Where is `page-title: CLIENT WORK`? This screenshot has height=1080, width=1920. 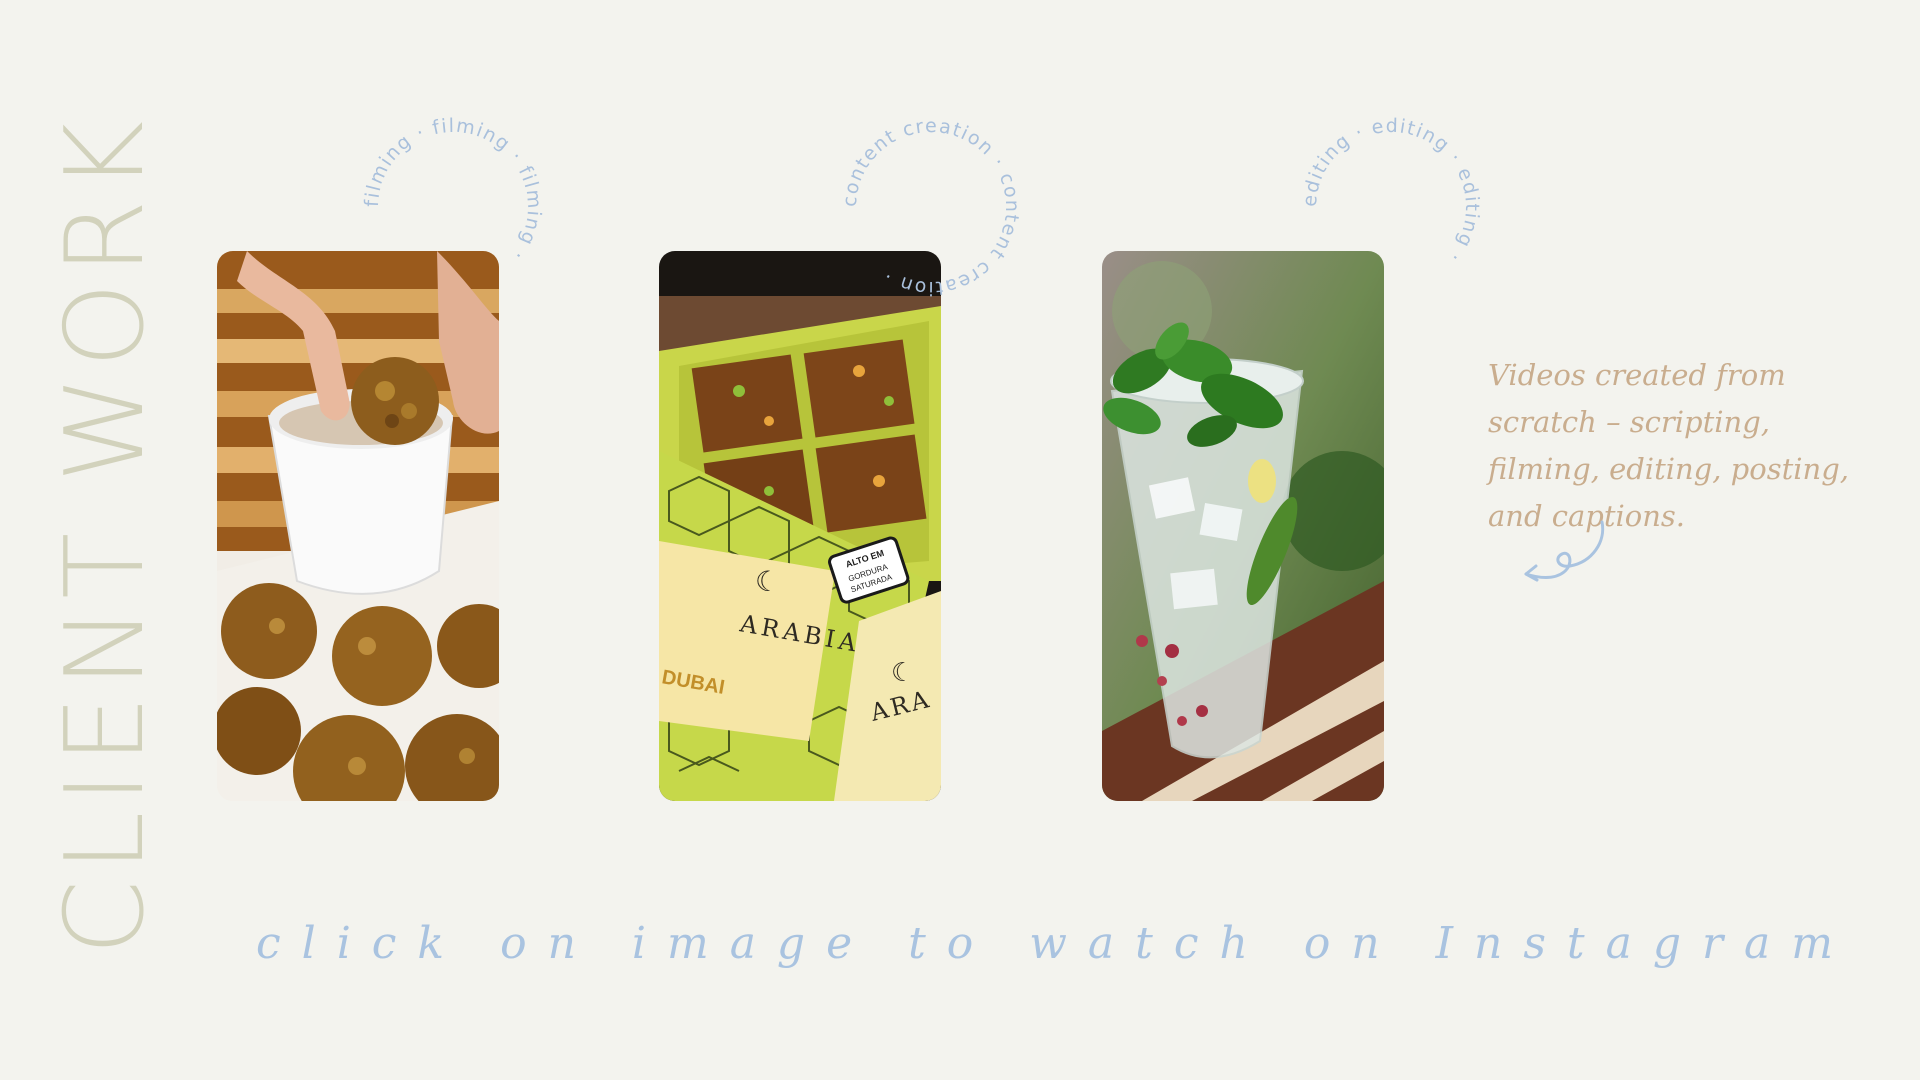
page-title: CLIENT WORK is located at coordinates (105, 534).